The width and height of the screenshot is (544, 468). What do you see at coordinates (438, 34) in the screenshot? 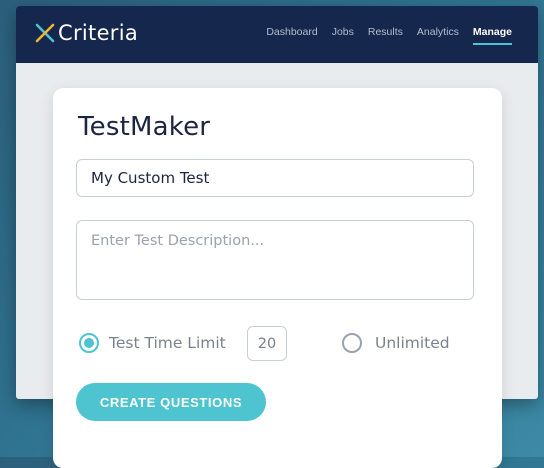
I see `nav-analytics: Analytics` at bounding box center [438, 34].